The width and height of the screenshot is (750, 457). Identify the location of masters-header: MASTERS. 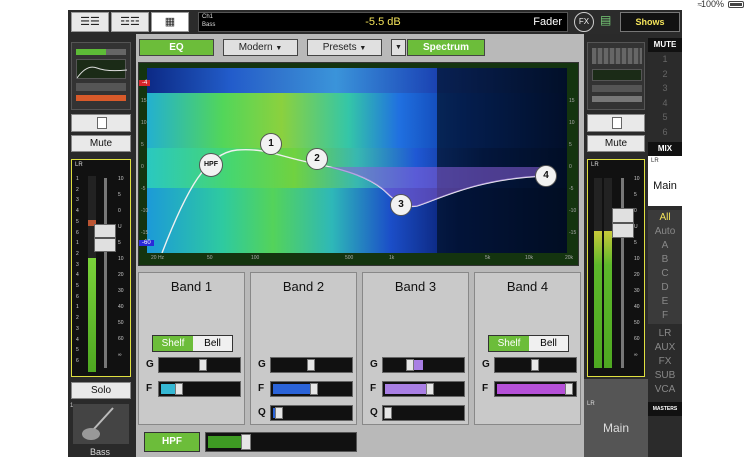
(665, 409).